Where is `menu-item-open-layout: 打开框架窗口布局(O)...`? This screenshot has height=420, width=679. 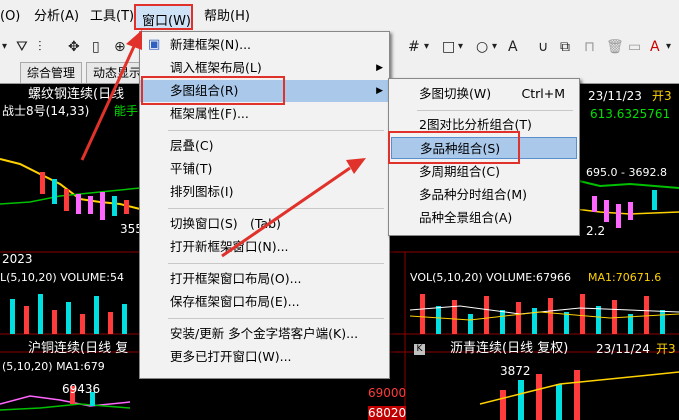
menu-item-open-layout: 打开框架窗口布局(O)... is located at coordinates (264, 279).